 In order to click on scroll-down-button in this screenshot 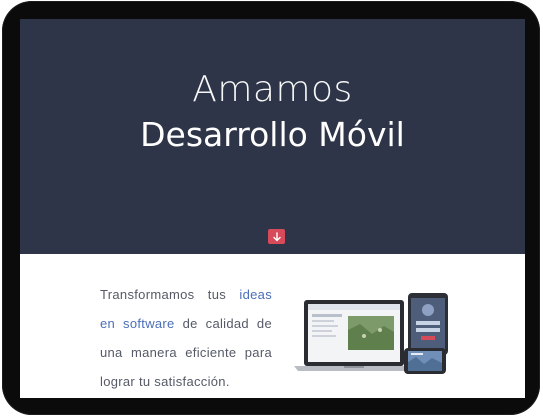, I will do `click(276, 236)`.